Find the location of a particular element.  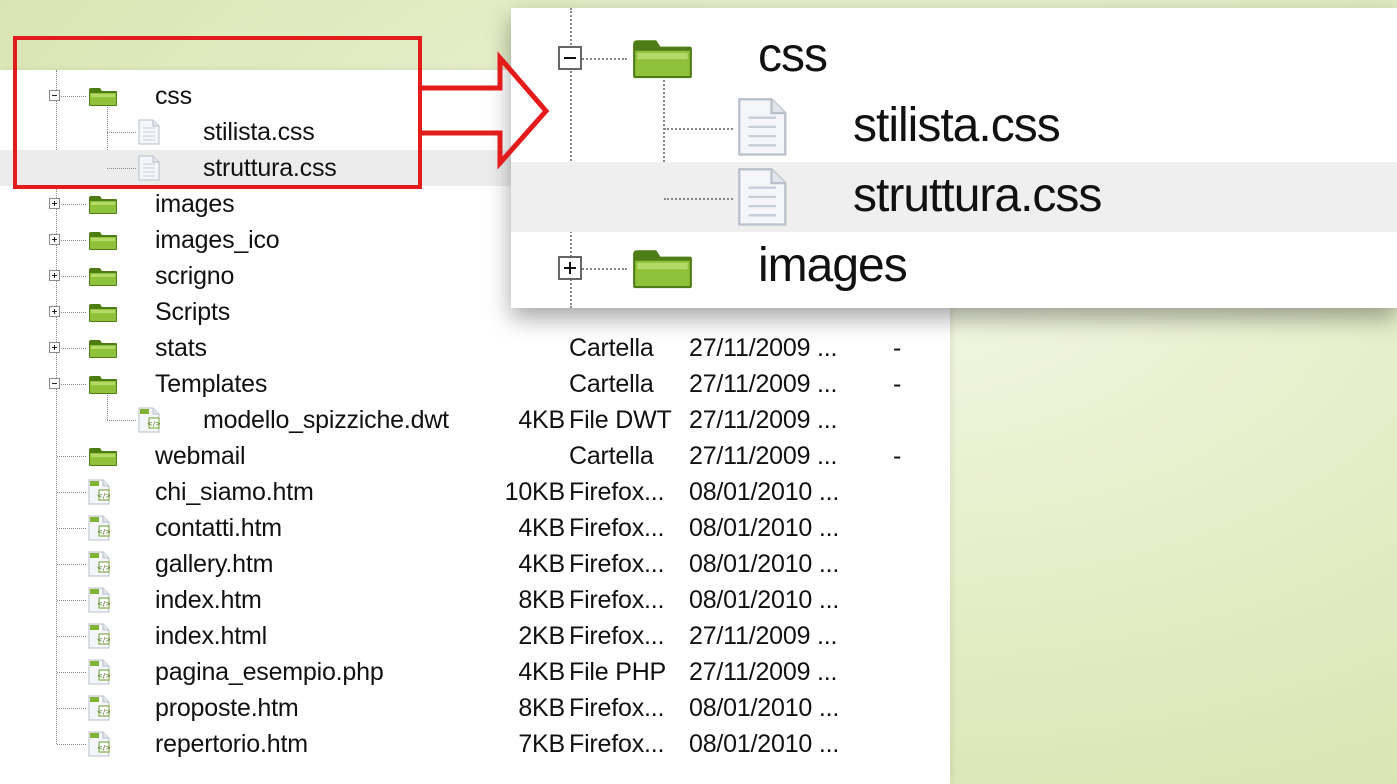

tree-item-name: contatti.htm is located at coordinates (218, 528).